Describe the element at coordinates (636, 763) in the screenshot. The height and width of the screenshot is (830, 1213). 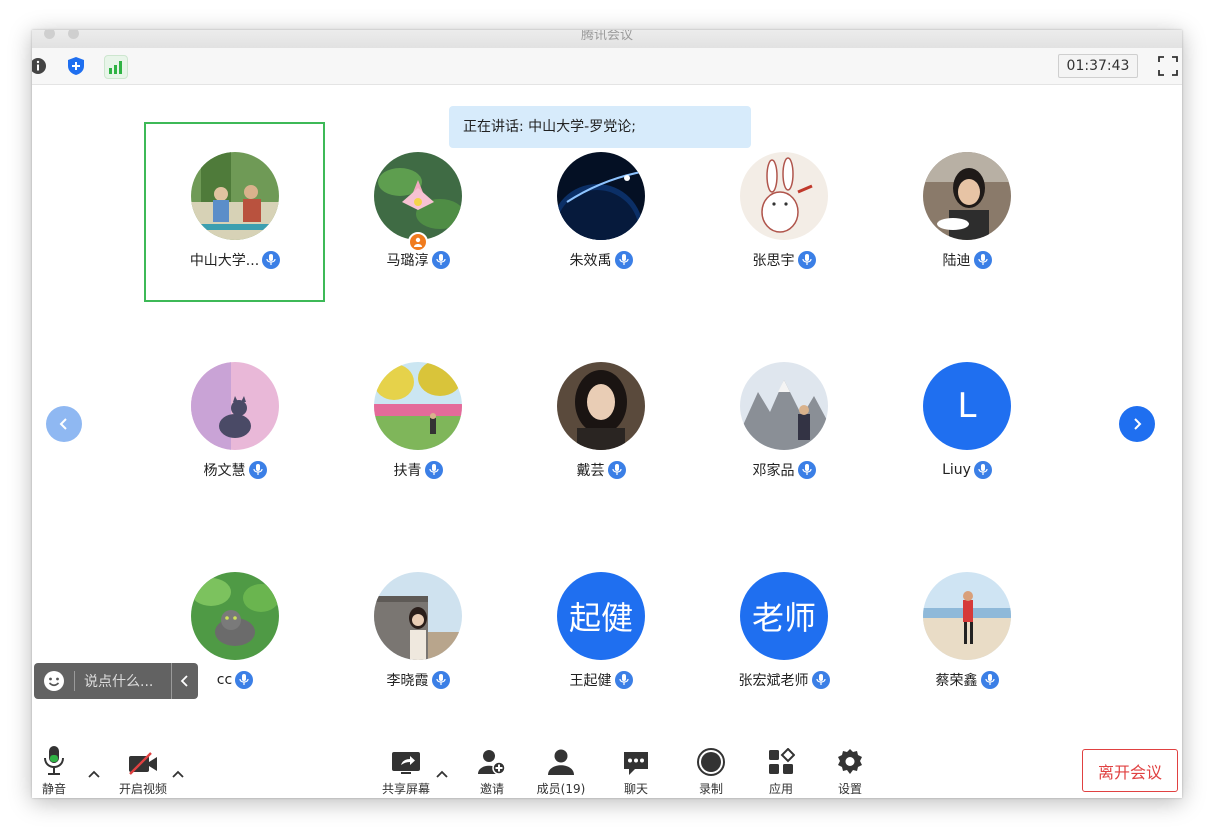
I see `chat-icon` at that location.